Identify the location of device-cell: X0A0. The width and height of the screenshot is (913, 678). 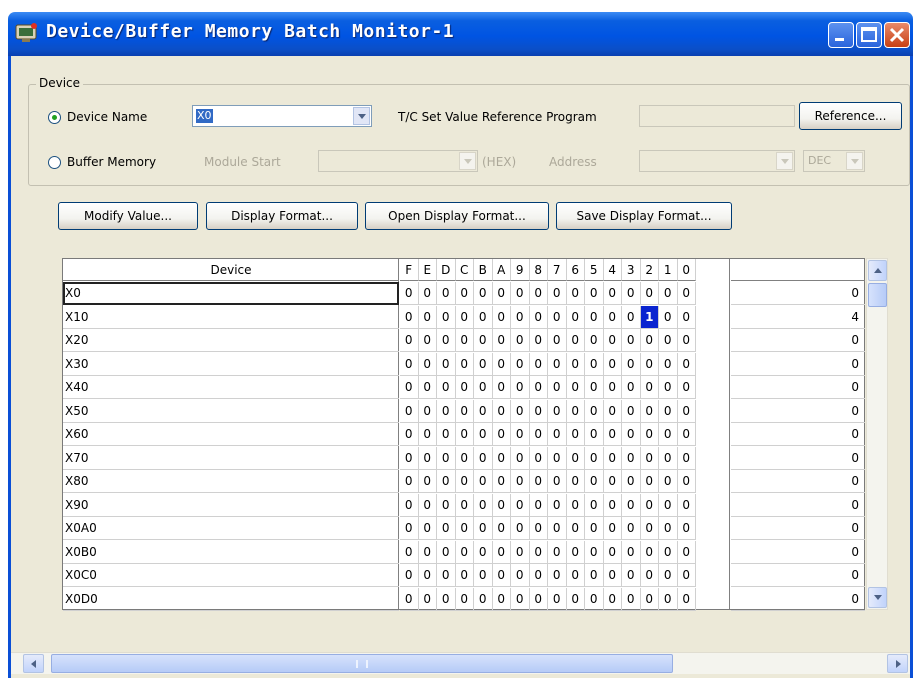
(231, 528).